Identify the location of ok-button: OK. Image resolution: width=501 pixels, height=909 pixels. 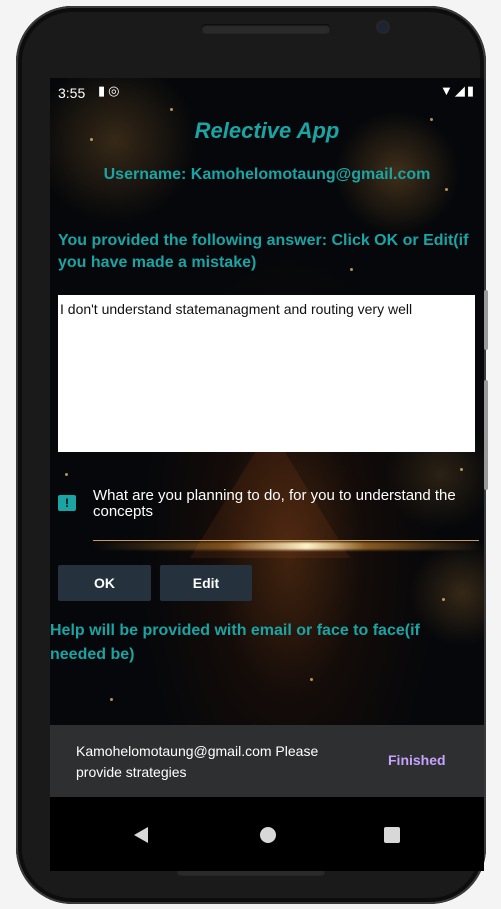
(104, 583).